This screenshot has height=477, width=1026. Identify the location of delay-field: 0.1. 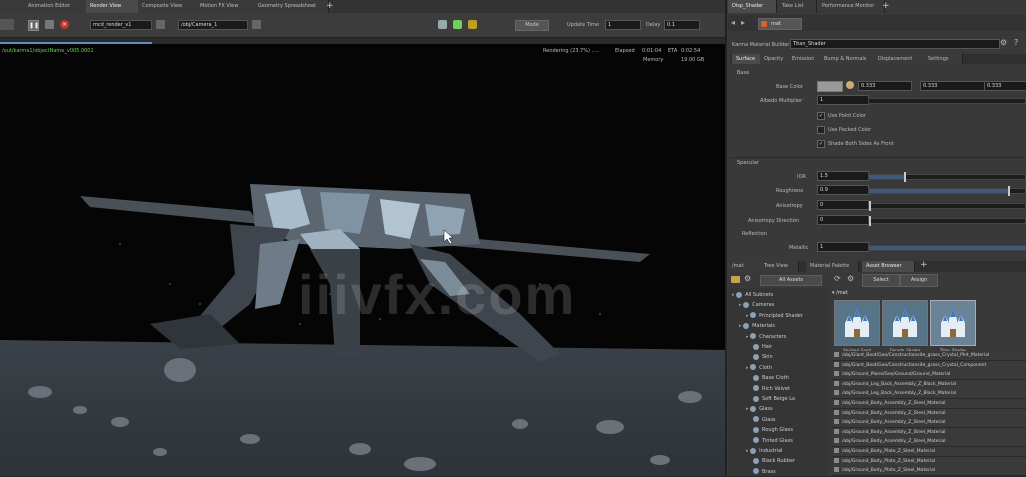
(682, 25).